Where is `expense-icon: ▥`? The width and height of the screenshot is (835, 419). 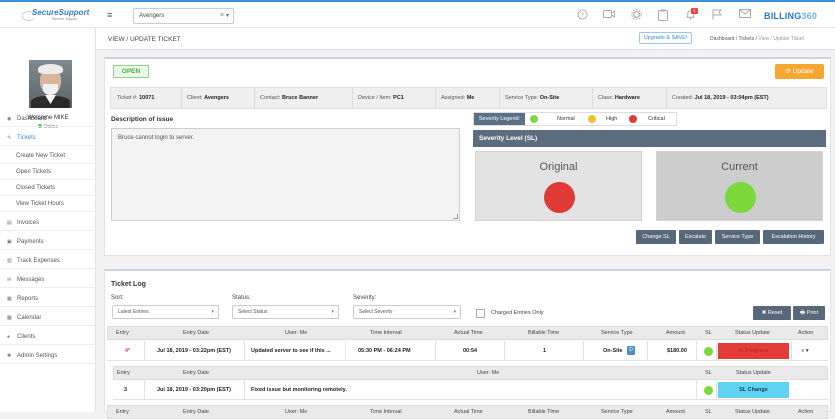
expense-icon: ▥ is located at coordinates (9, 261).